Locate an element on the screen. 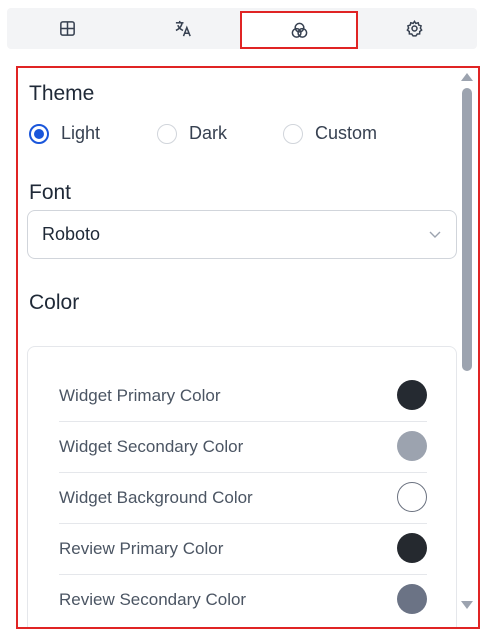 The width and height of the screenshot is (487, 636). color-row-widget-background: Widget Background Color is located at coordinates (243, 499).